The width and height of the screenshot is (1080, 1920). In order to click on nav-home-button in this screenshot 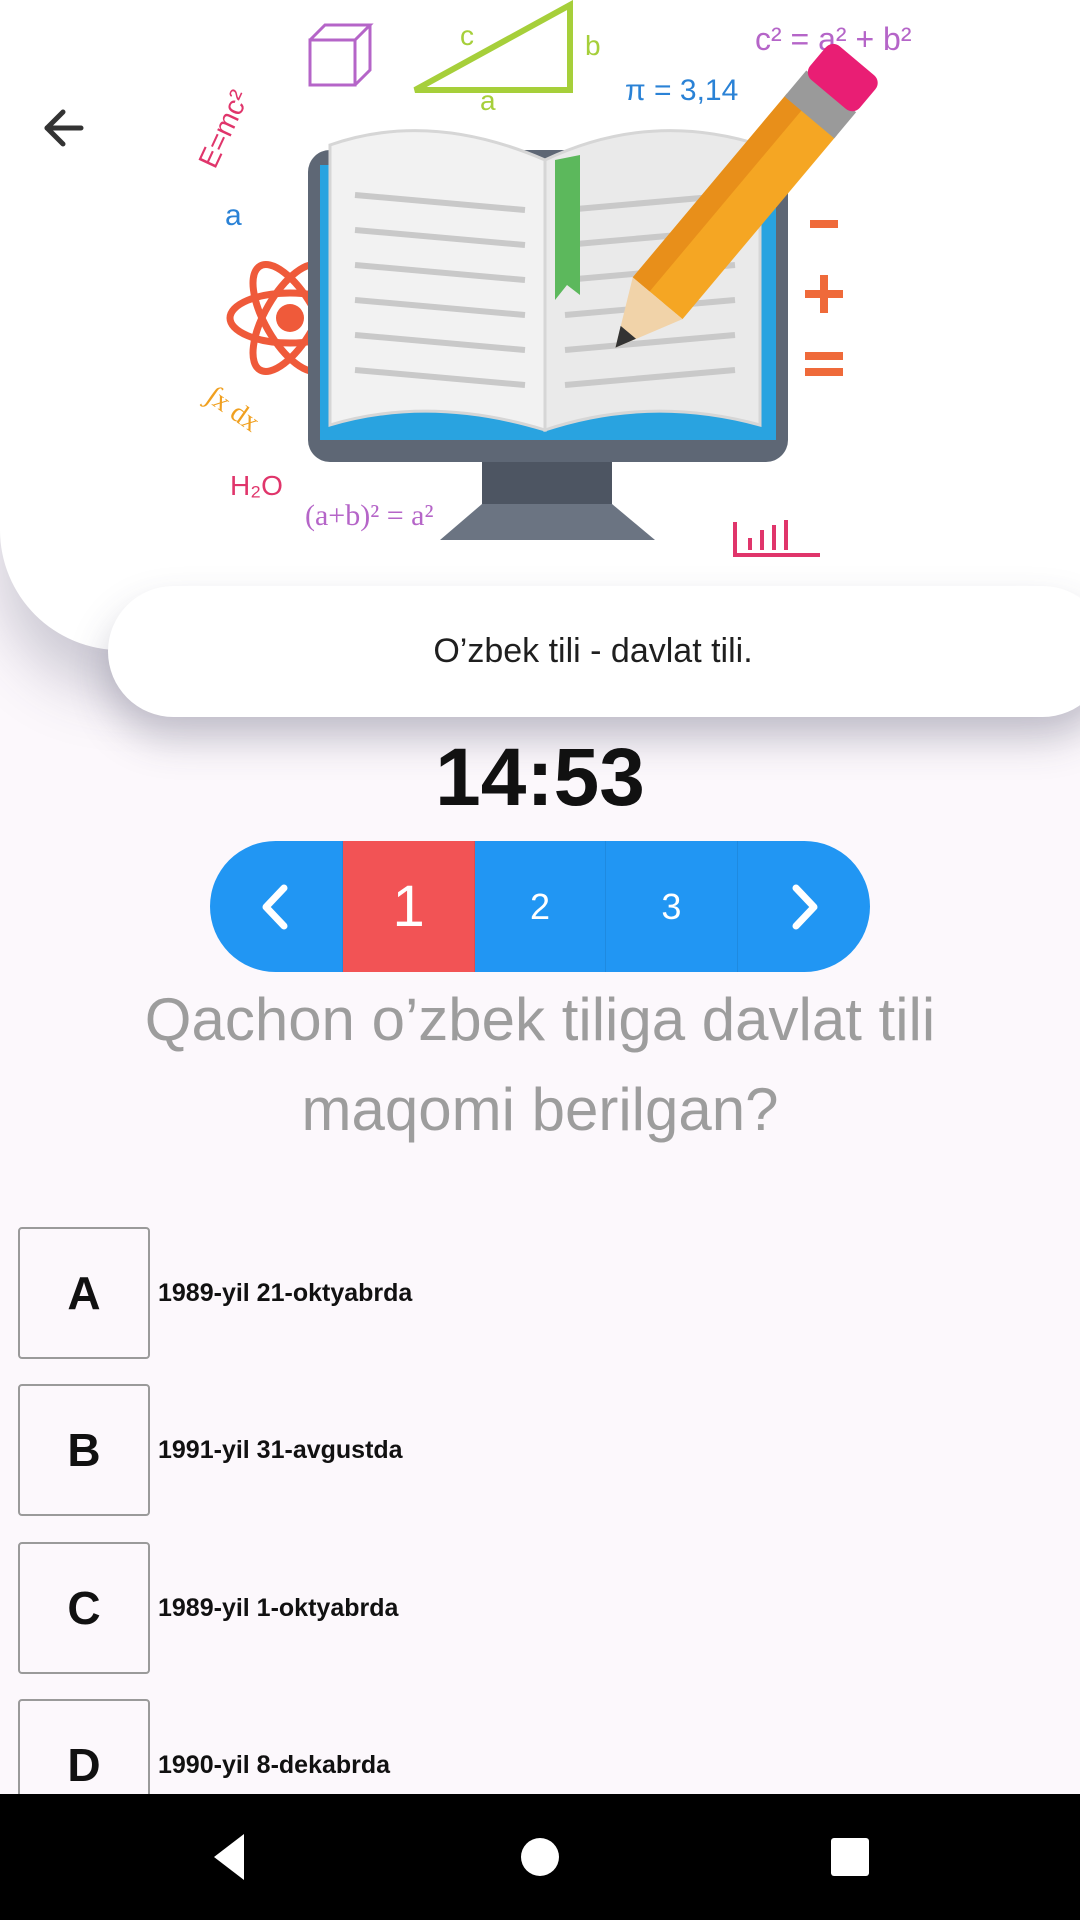, I will do `click(540, 1857)`.